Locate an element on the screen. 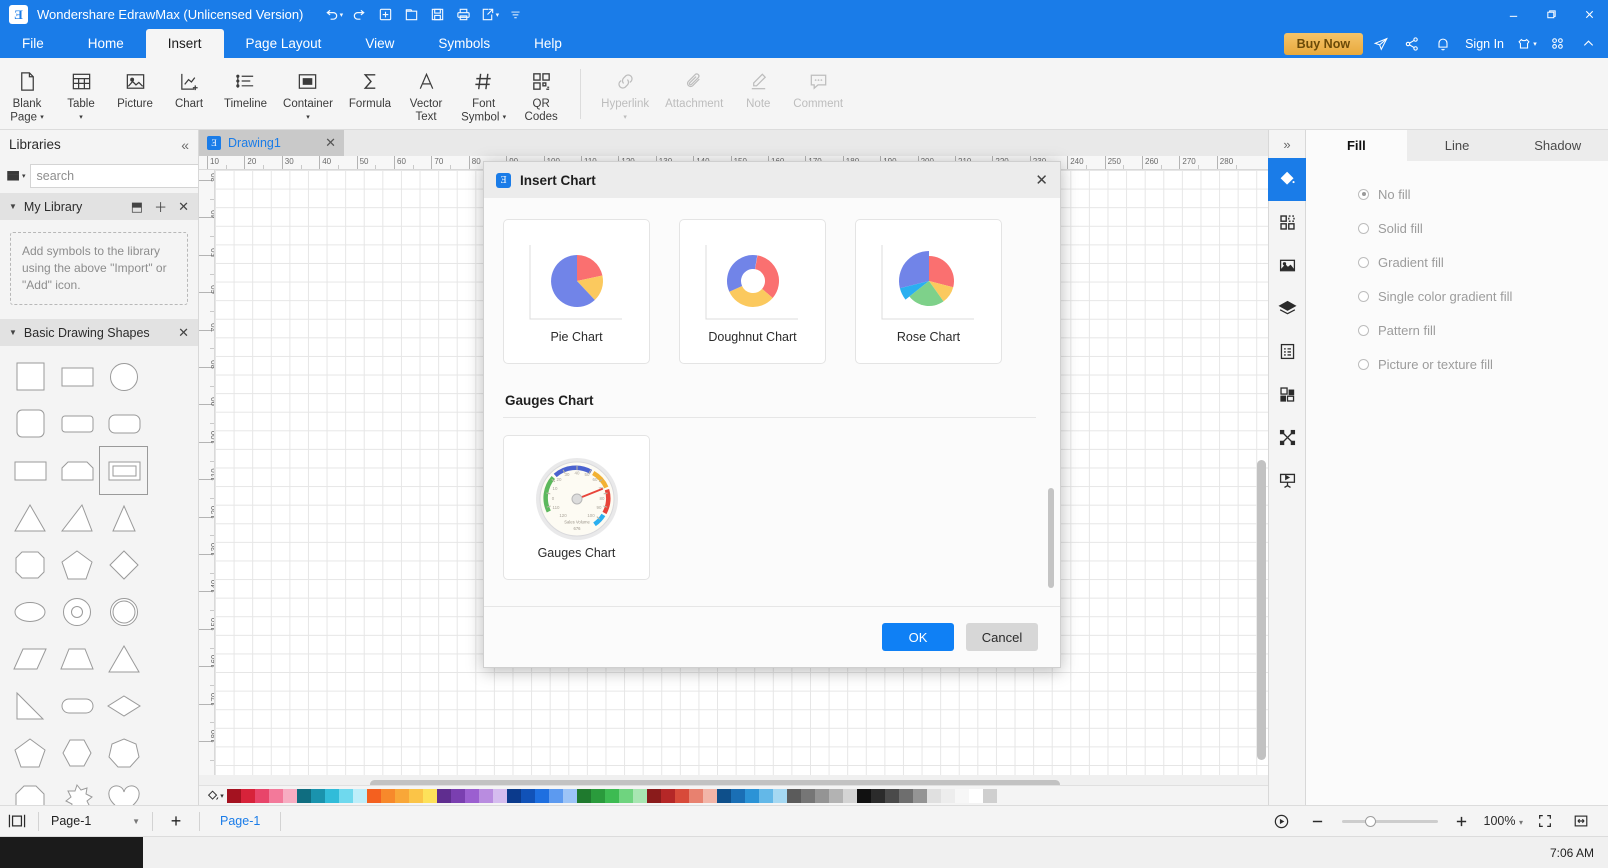  svg-text: 90 is located at coordinates (598, 507).